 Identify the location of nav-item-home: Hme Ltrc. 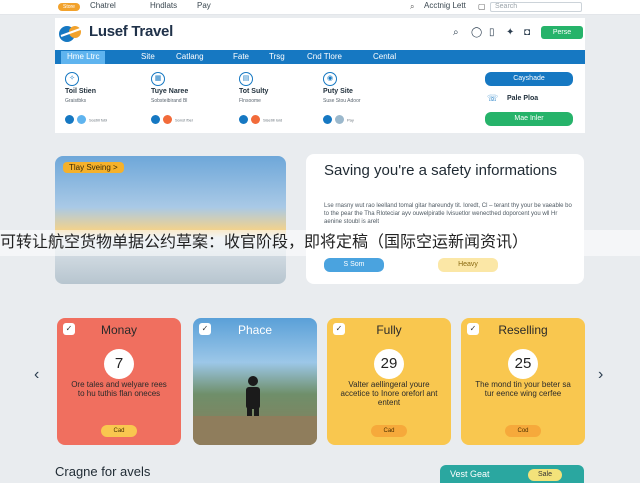
(83, 57).